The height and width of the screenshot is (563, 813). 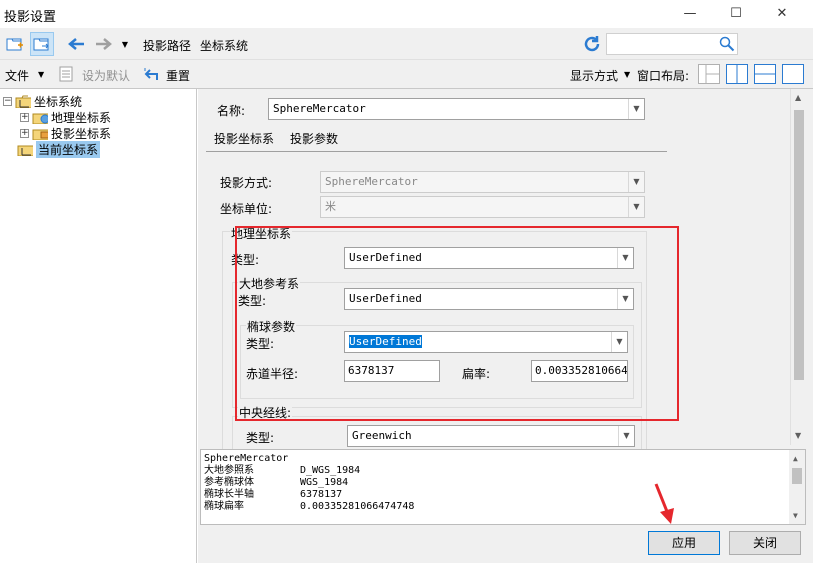 What do you see at coordinates (406, 44) in the screenshot?
I see `navigation-toolbar: ▼ 投影路径 坐标系统` at bounding box center [406, 44].